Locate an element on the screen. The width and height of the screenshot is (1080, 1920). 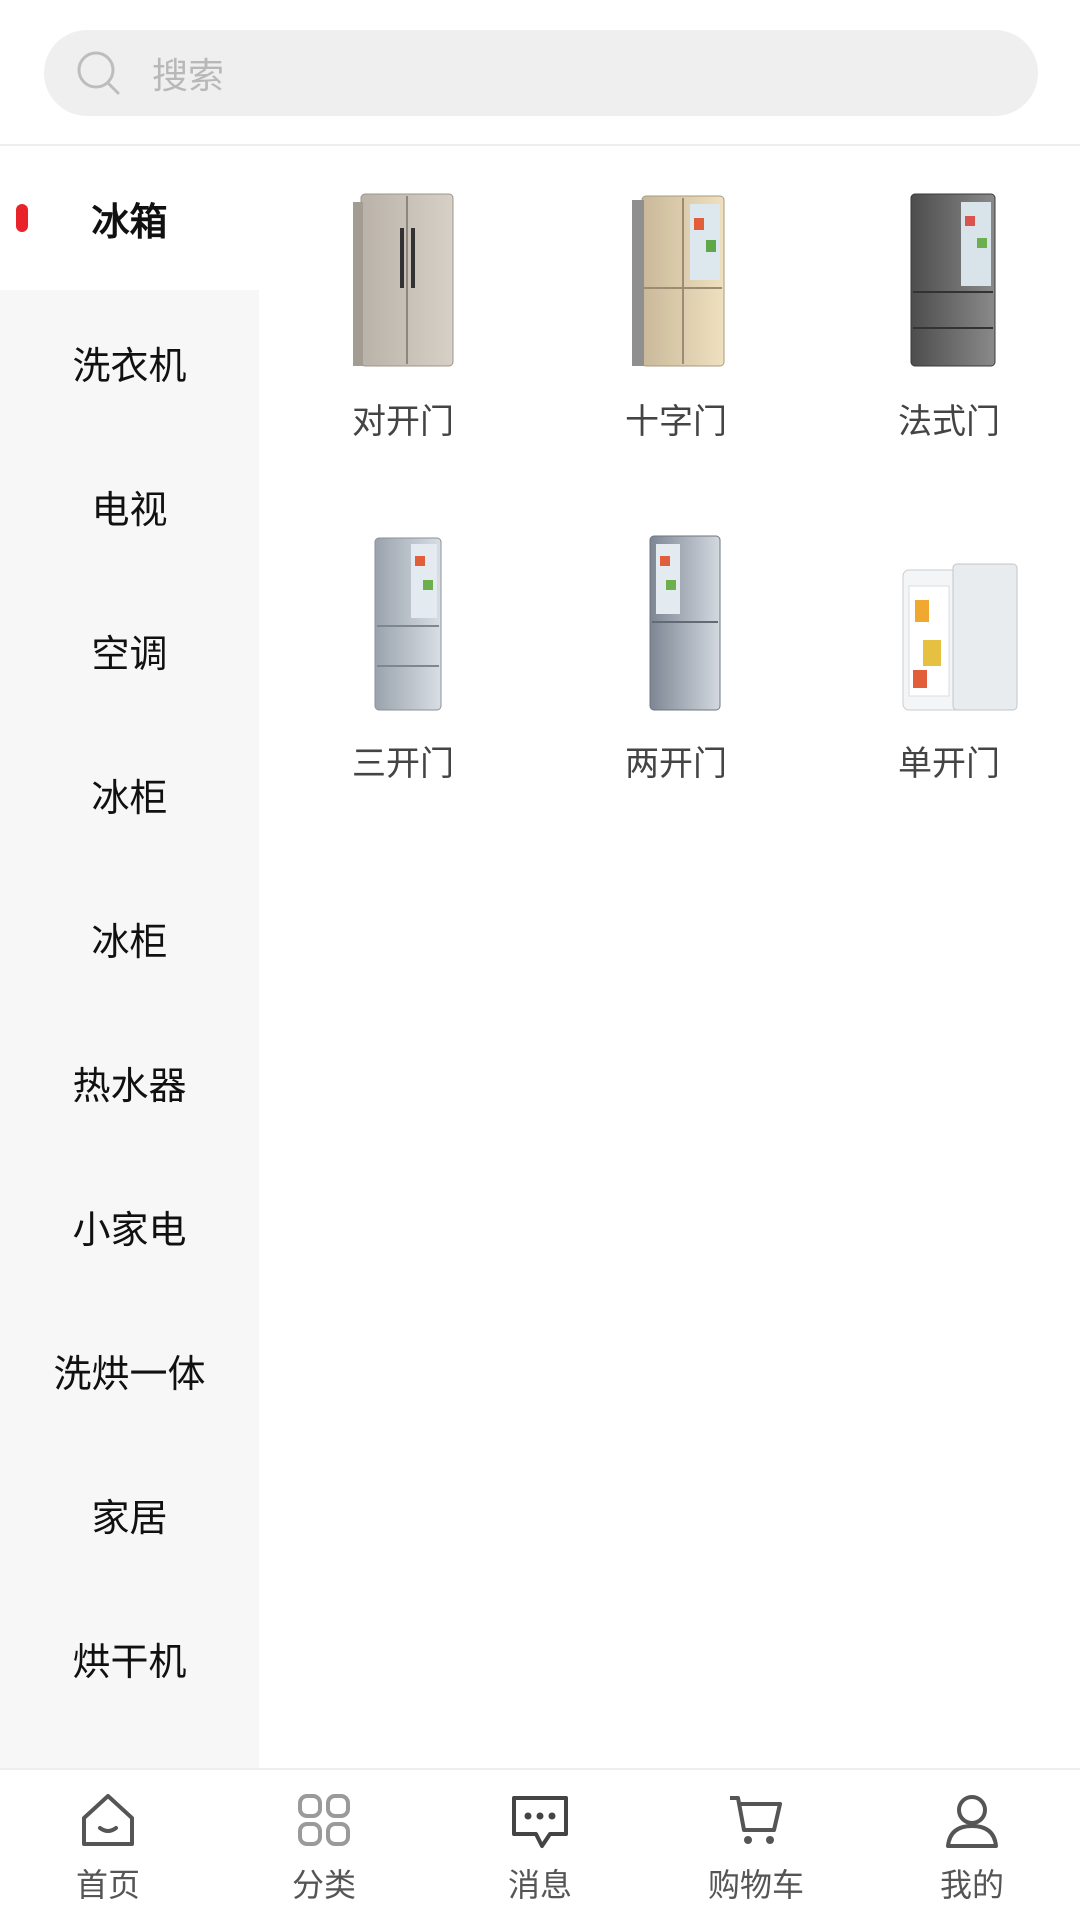
product-three-door: 三开门 is located at coordinates (403, 680).